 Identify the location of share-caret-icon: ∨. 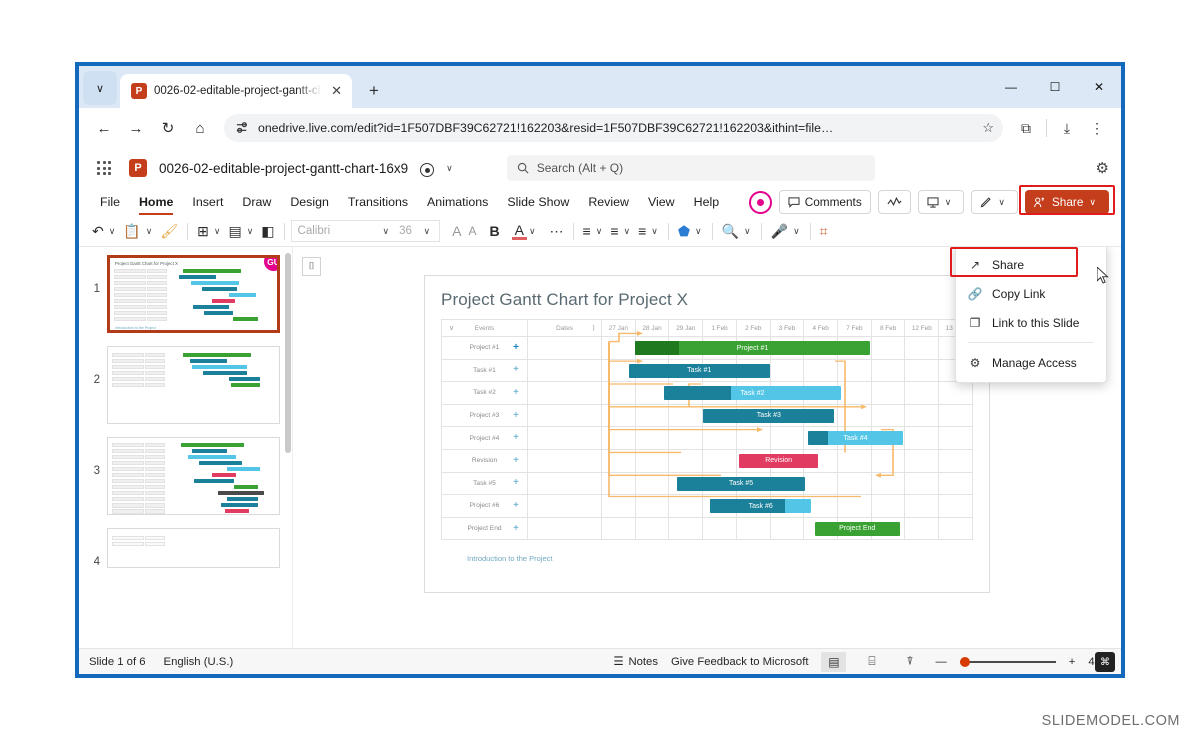
(1094, 202).